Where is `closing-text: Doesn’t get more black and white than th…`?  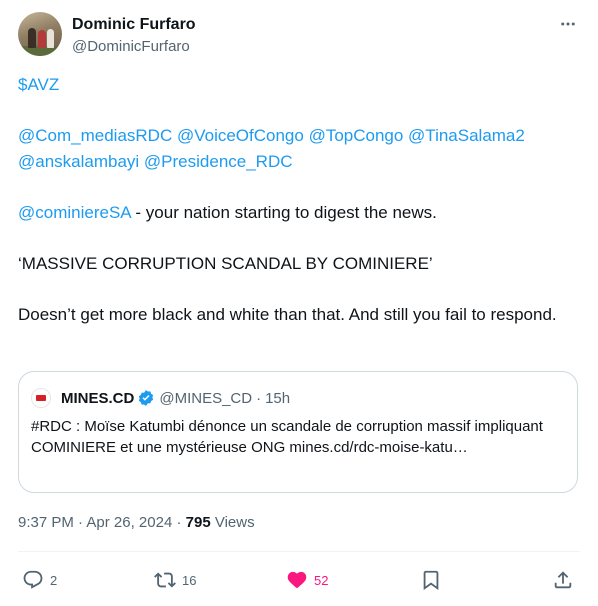 closing-text: Doesn’t get more black and white than th… is located at coordinates (287, 314).